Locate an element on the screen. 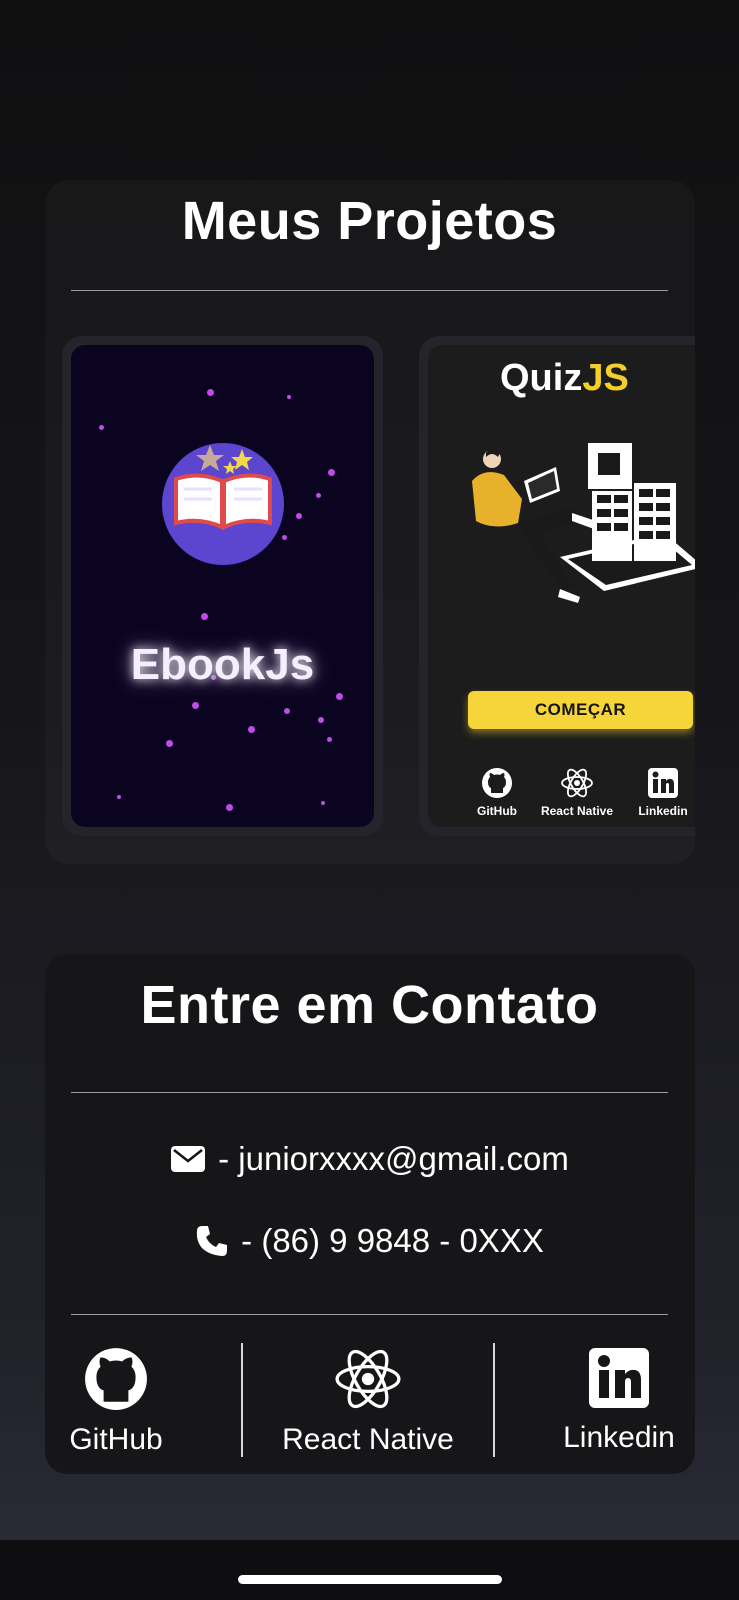 The height and width of the screenshot is (1600, 739). home-indicator is located at coordinates (370, 1579).